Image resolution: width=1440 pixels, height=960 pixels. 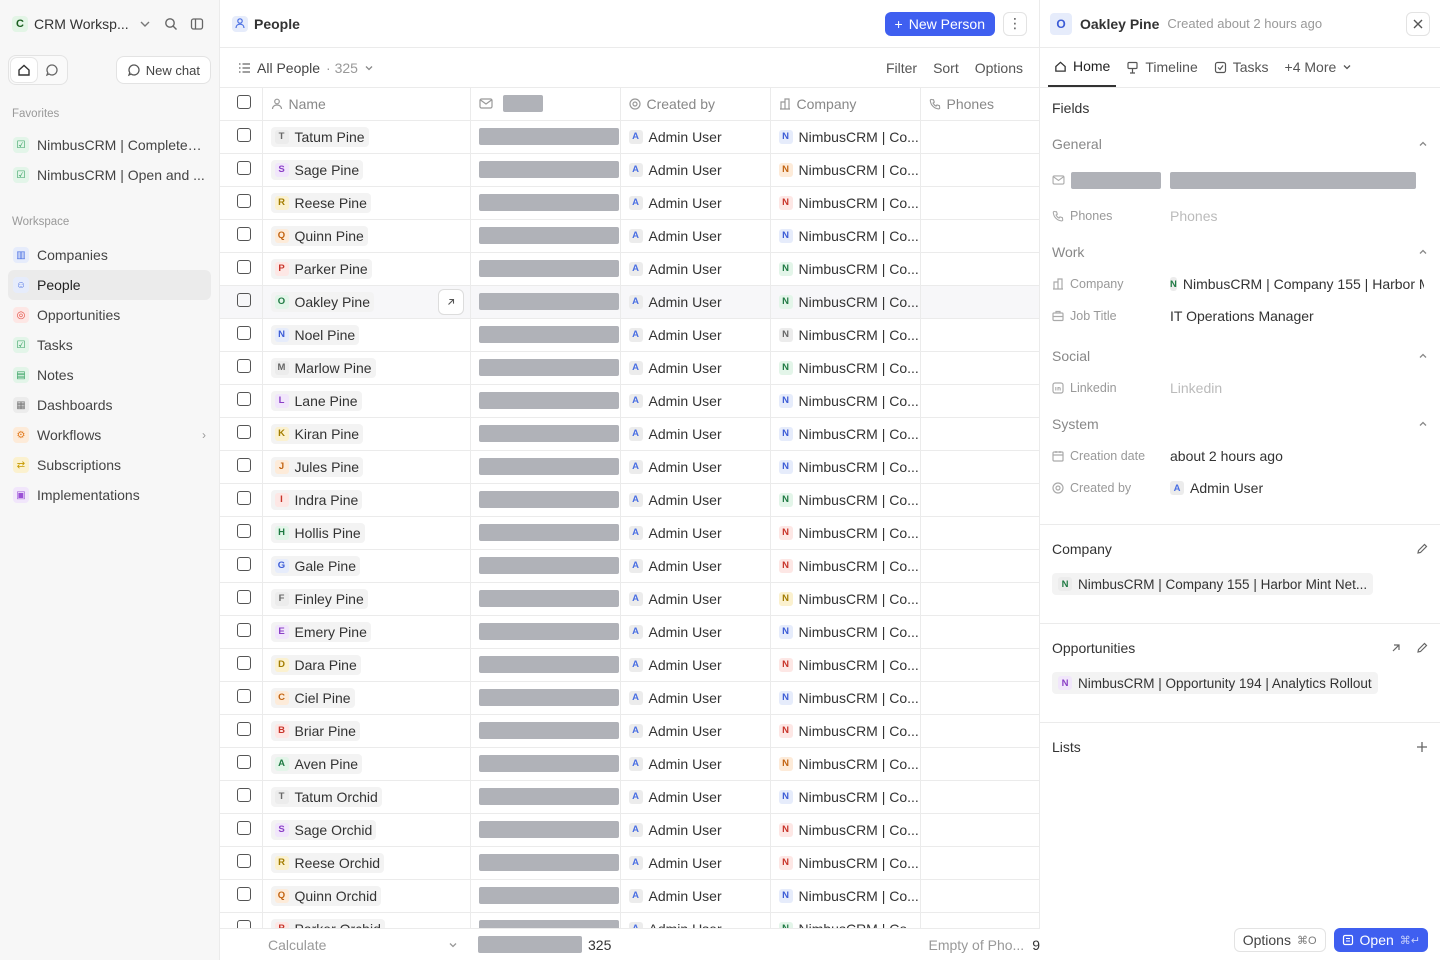 What do you see at coordinates (315, 565) in the screenshot?
I see `person-chip: G Gale Pine` at bounding box center [315, 565].